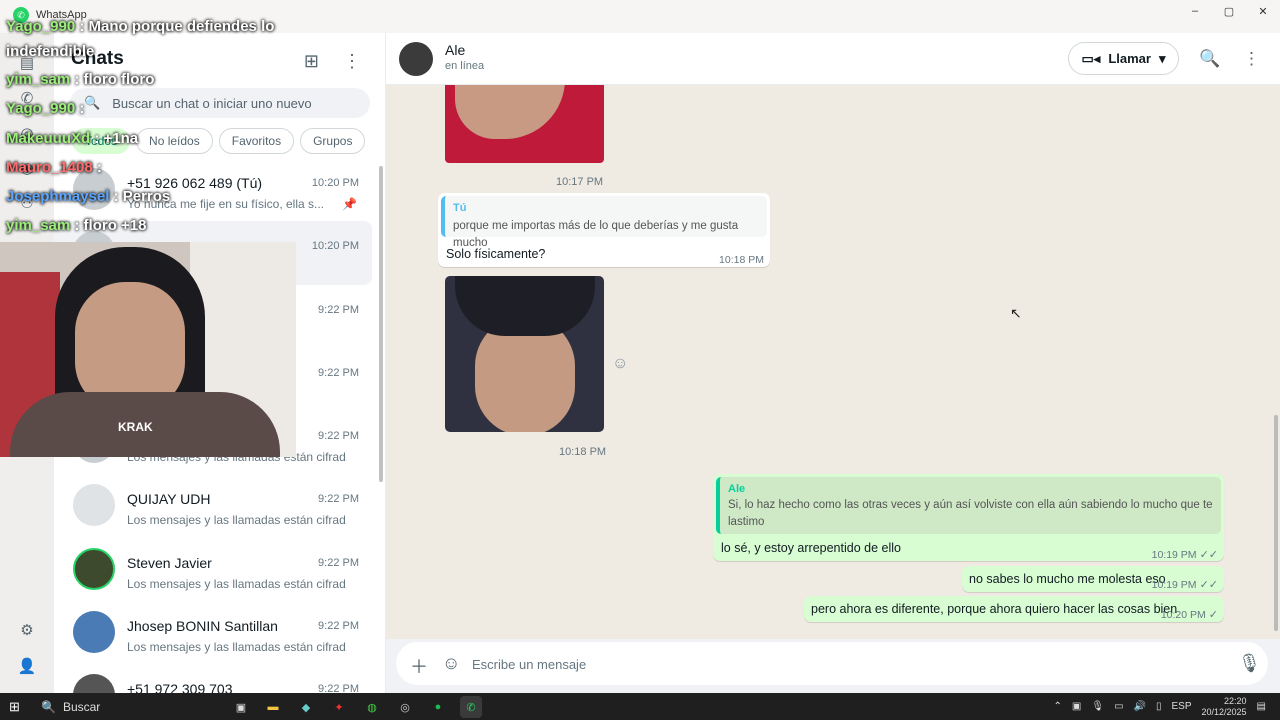 The height and width of the screenshot is (720, 1280). I want to click on clock: 22:20 20/12/2025, so click(1224, 707).